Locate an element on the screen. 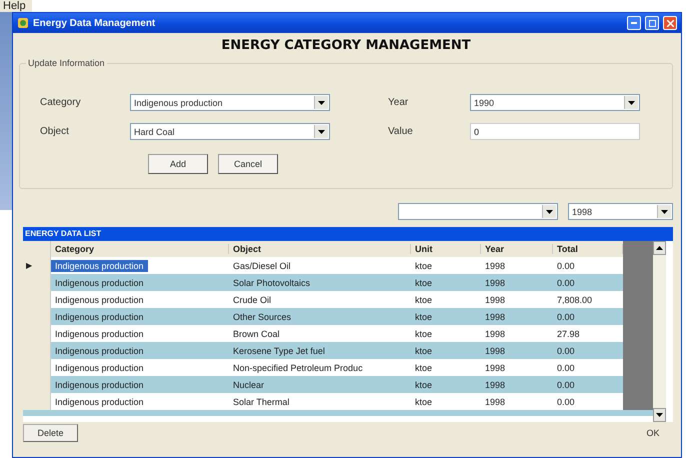 The width and height of the screenshot is (686, 458). dialog-heading: ENERGY CATEGORY MANAGEMENT is located at coordinates (346, 45).